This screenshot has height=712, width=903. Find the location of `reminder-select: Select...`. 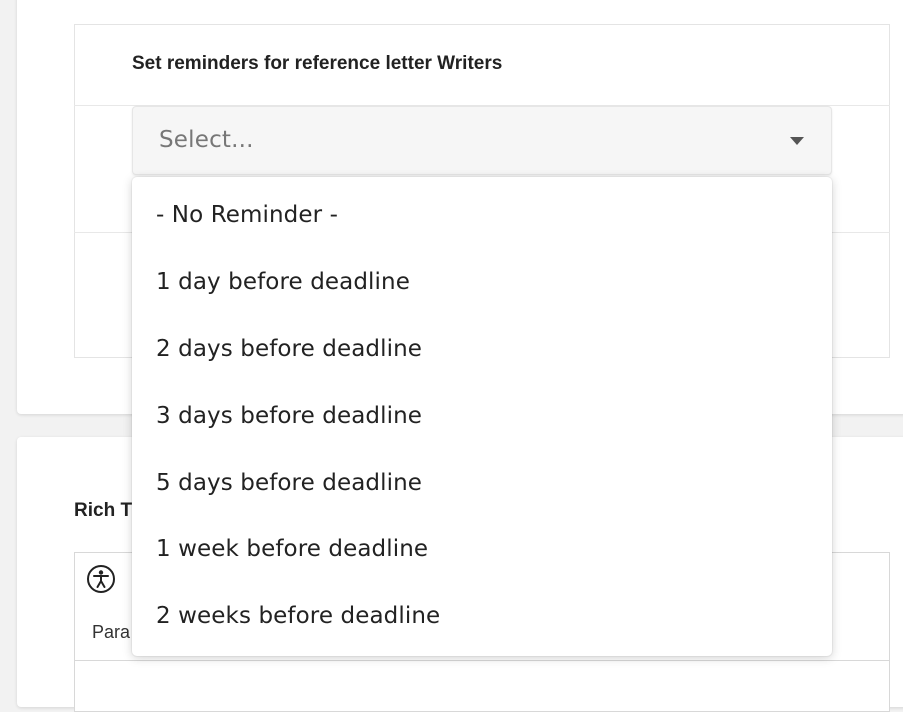

reminder-select: Select... is located at coordinates (482, 140).